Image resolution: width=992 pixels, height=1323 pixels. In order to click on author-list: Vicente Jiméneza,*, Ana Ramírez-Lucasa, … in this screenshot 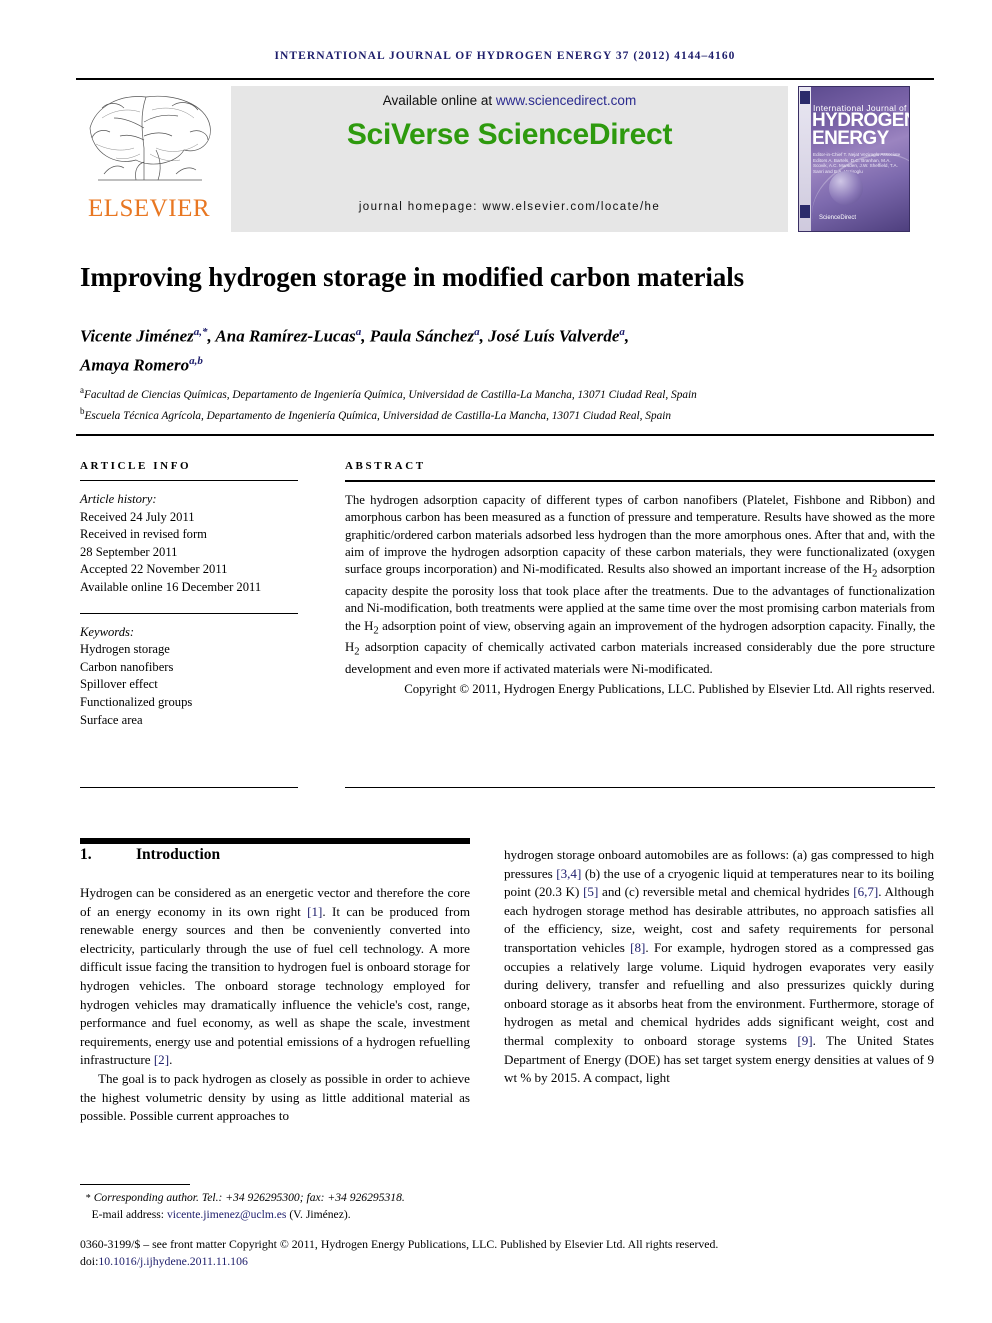, I will do `click(355, 350)`.